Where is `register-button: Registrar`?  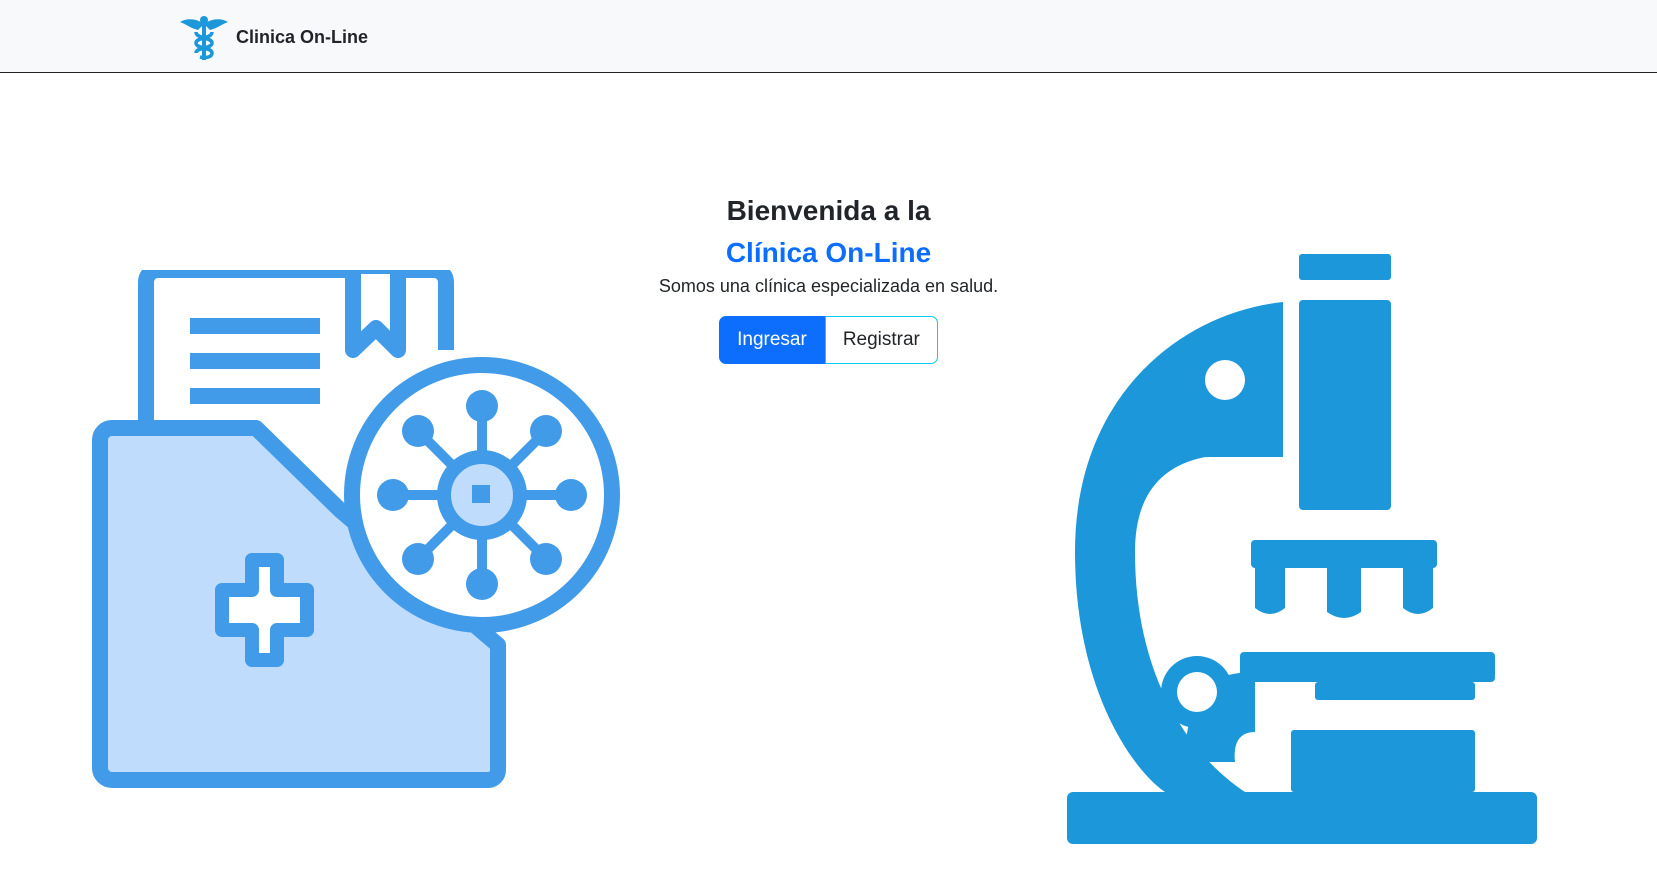
register-button: Registrar is located at coordinates (881, 340).